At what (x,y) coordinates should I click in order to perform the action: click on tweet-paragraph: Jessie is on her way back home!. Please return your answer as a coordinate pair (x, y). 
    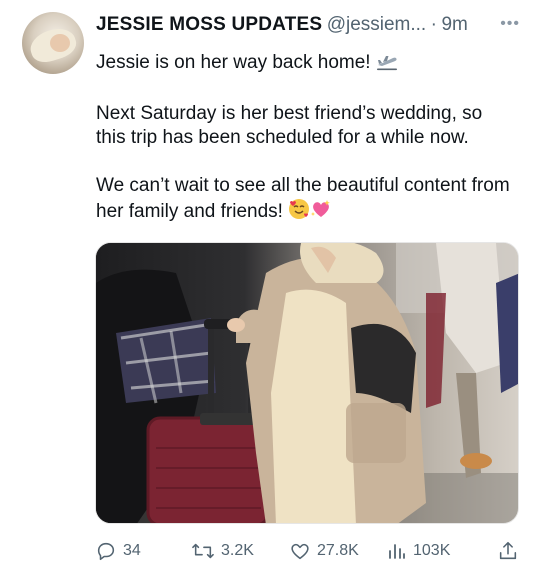
    Looking at the image, I should click on (306, 64).